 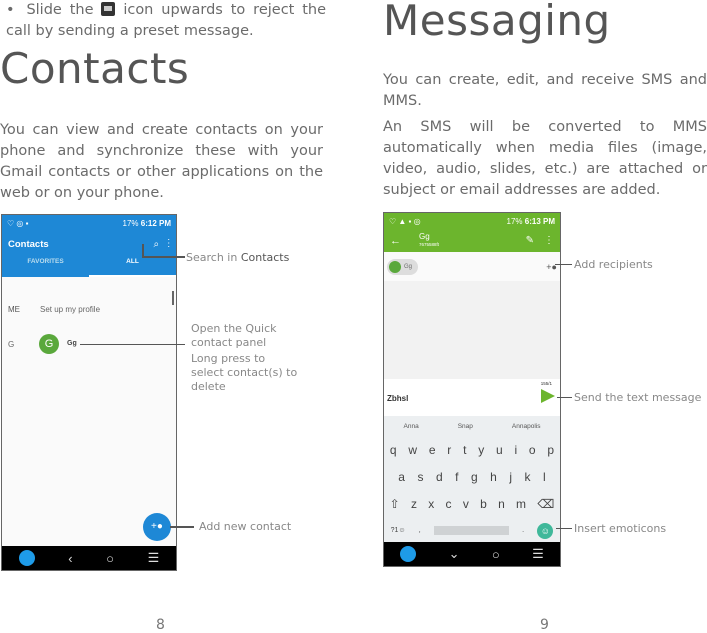 What do you see at coordinates (474, 477) in the screenshot?
I see `key-g: g` at bounding box center [474, 477].